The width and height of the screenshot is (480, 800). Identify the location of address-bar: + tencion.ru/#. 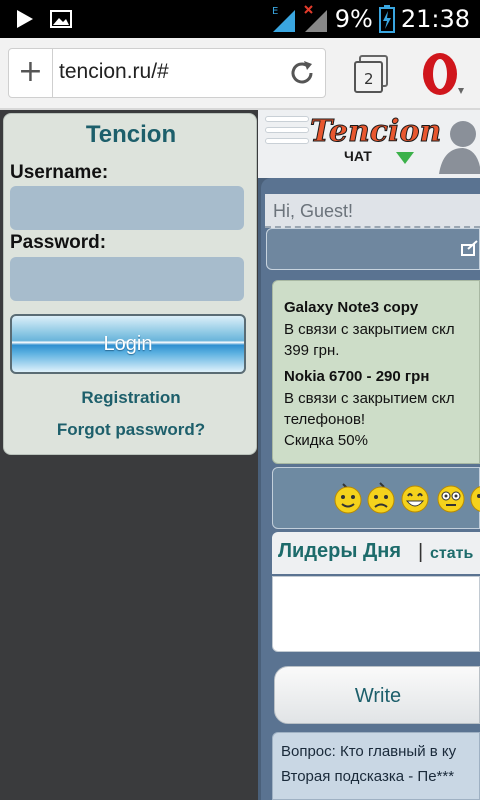
(167, 73).